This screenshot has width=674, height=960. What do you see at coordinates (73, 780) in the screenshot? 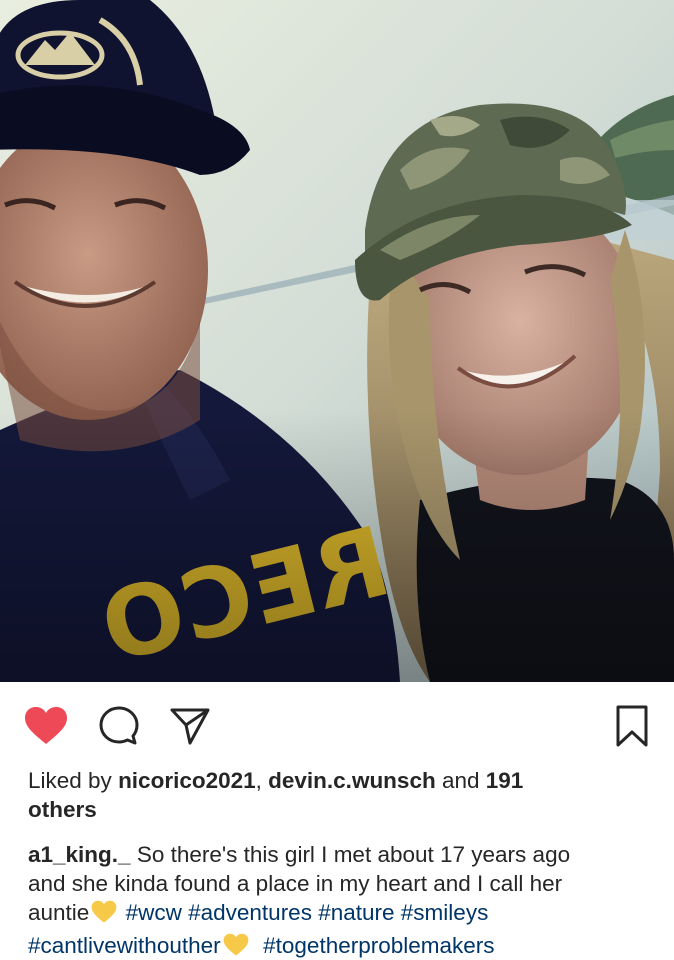
I see `liked-by-label: Liked by` at bounding box center [73, 780].